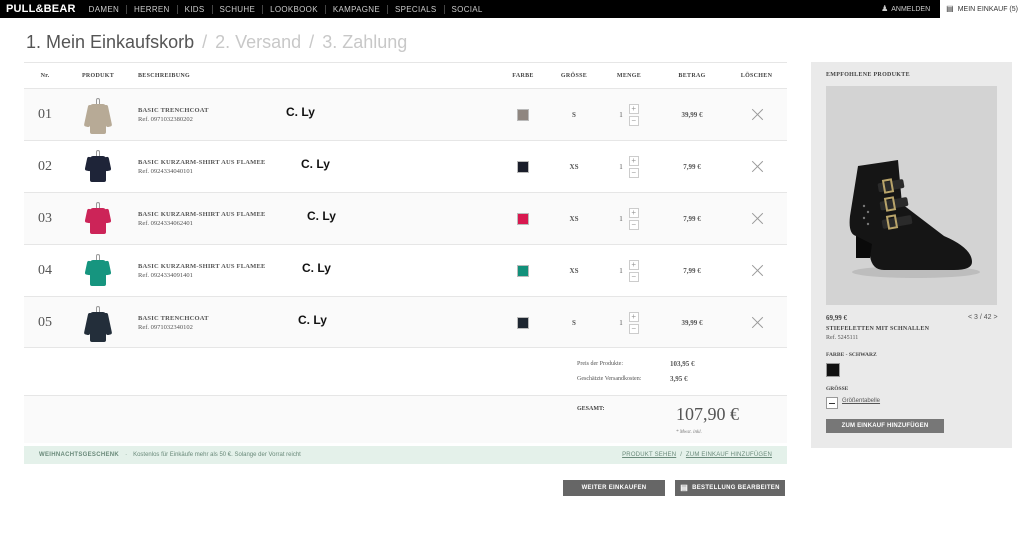 This screenshot has width=1024, height=545. Describe the element at coordinates (756, 75) in the screenshot. I see `header-delete: LÖSCHEN` at that location.